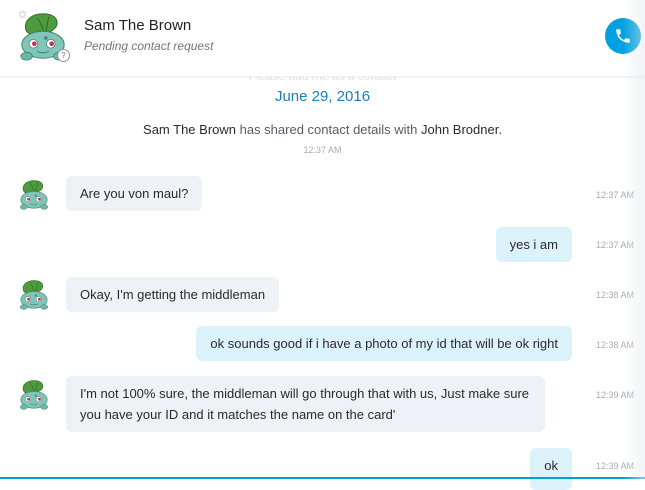  What do you see at coordinates (322, 150) in the screenshot?
I see `system-message-time: 12:37 AM` at bounding box center [322, 150].